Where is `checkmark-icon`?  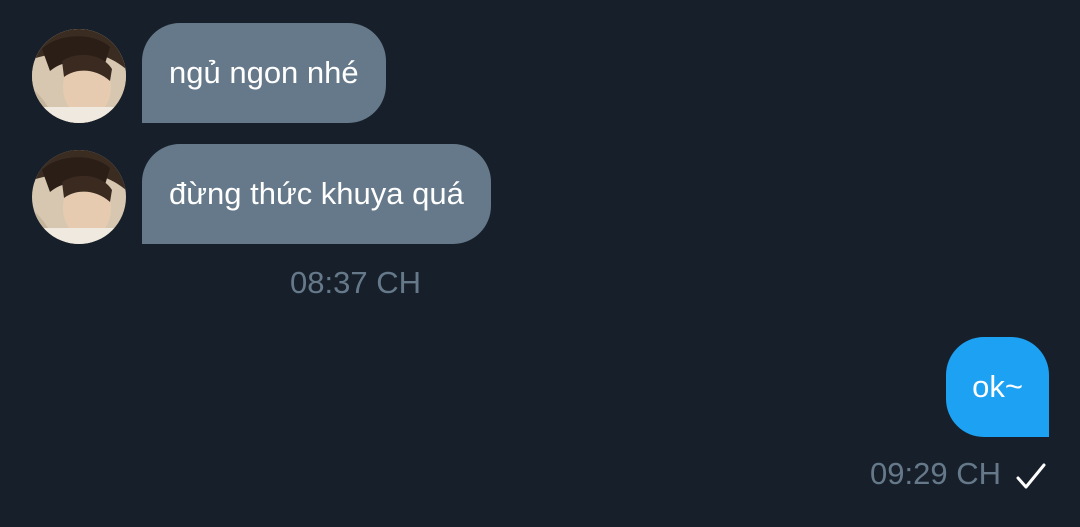 checkmark-icon is located at coordinates (1031, 476).